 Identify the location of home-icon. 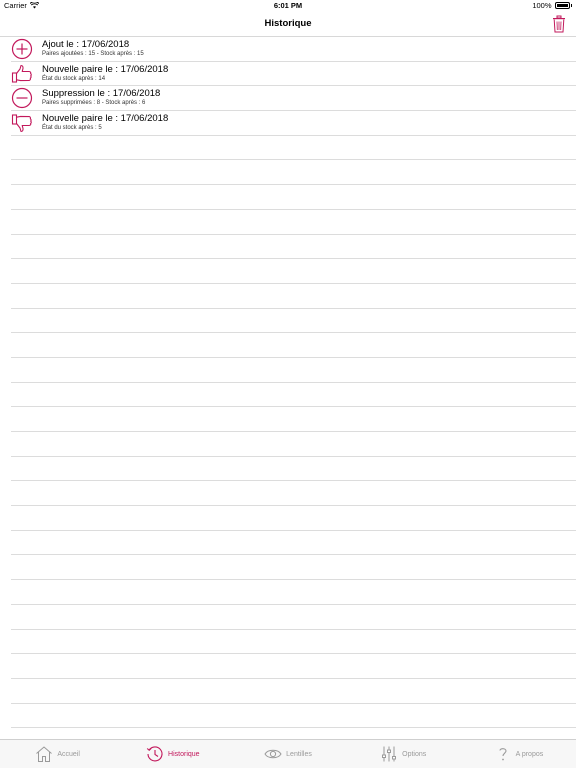
(44, 754).